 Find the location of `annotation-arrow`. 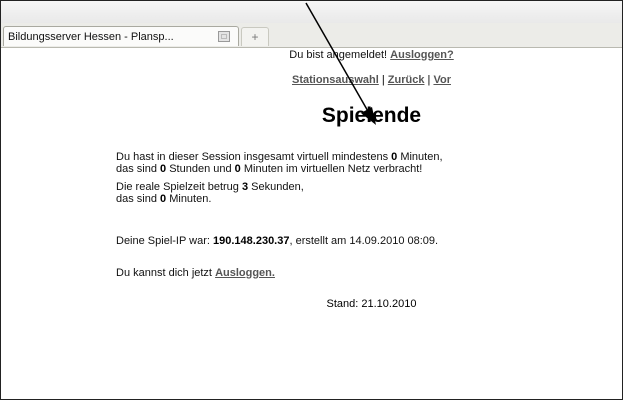

annotation-arrow is located at coordinates (340, 63).